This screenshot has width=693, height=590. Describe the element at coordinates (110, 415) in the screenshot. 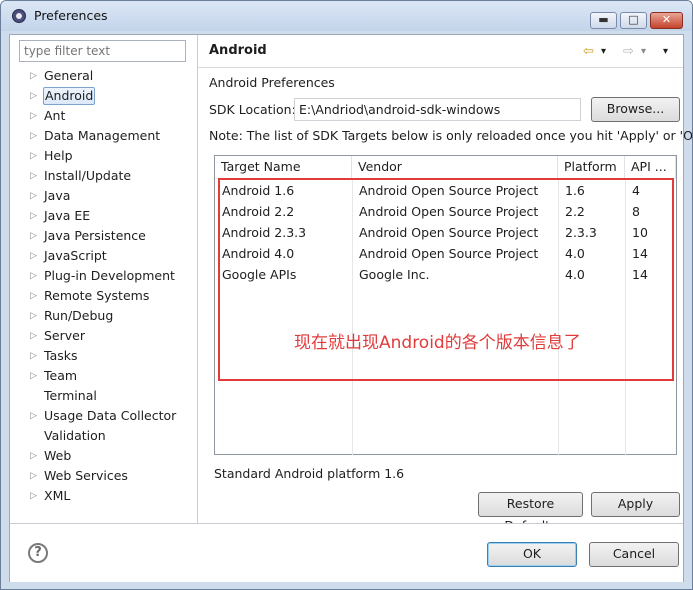

I see `tree-item-label: Usage Data Collector` at that location.